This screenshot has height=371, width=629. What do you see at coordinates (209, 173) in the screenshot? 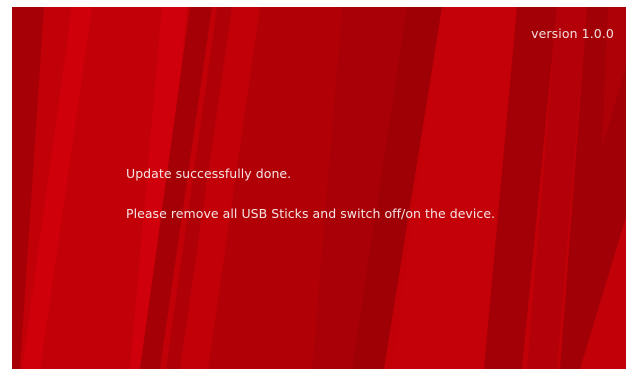
I see `update-success-message: Update successfully done.` at bounding box center [209, 173].